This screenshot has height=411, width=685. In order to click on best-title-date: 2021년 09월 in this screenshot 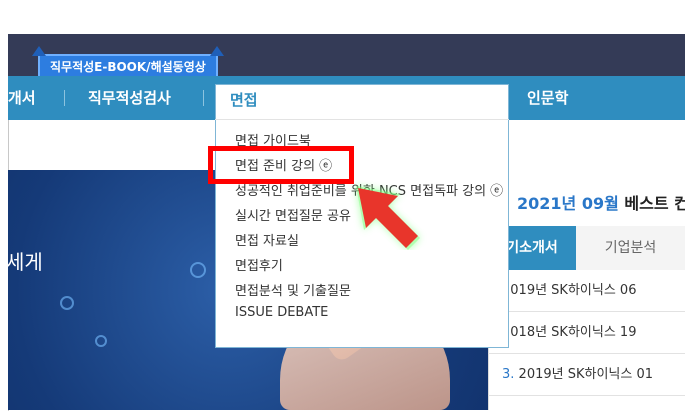, I will do `click(568, 203)`.